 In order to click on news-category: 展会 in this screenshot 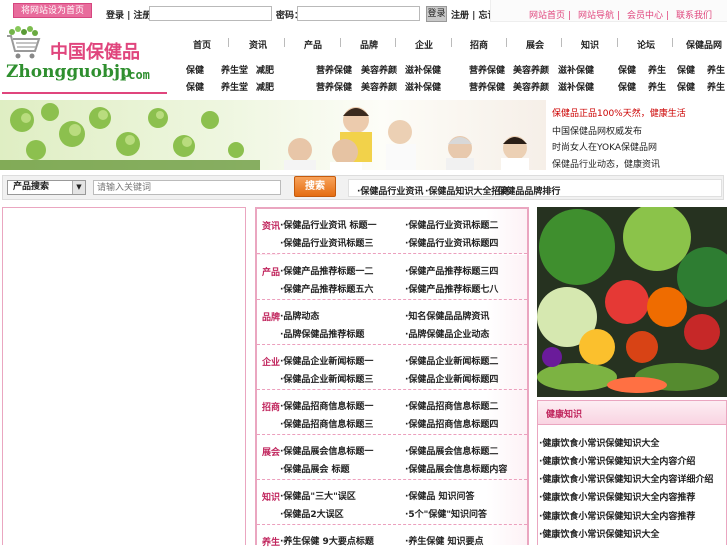, I will do `click(271, 451)`.